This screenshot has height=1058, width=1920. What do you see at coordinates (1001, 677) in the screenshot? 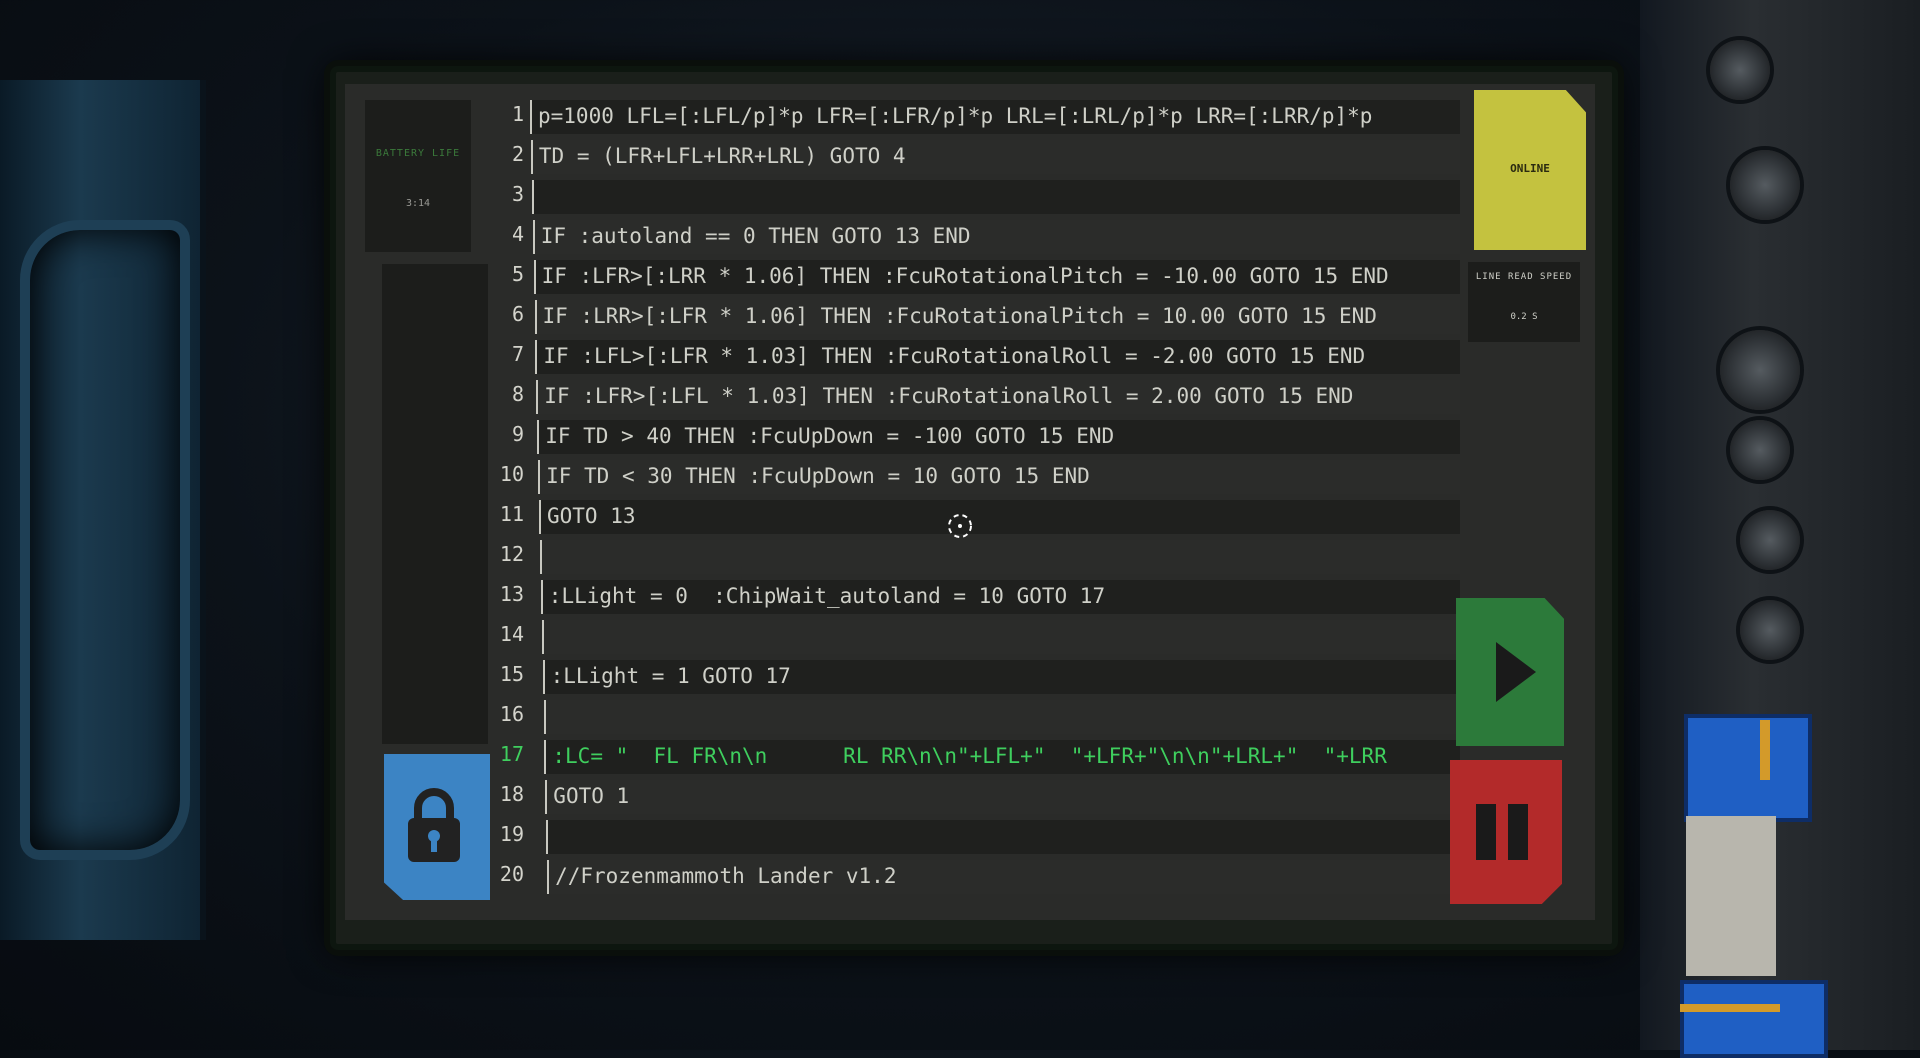
I see `line-text: :LLight = 1 GOTO 17` at bounding box center [1001, 677].